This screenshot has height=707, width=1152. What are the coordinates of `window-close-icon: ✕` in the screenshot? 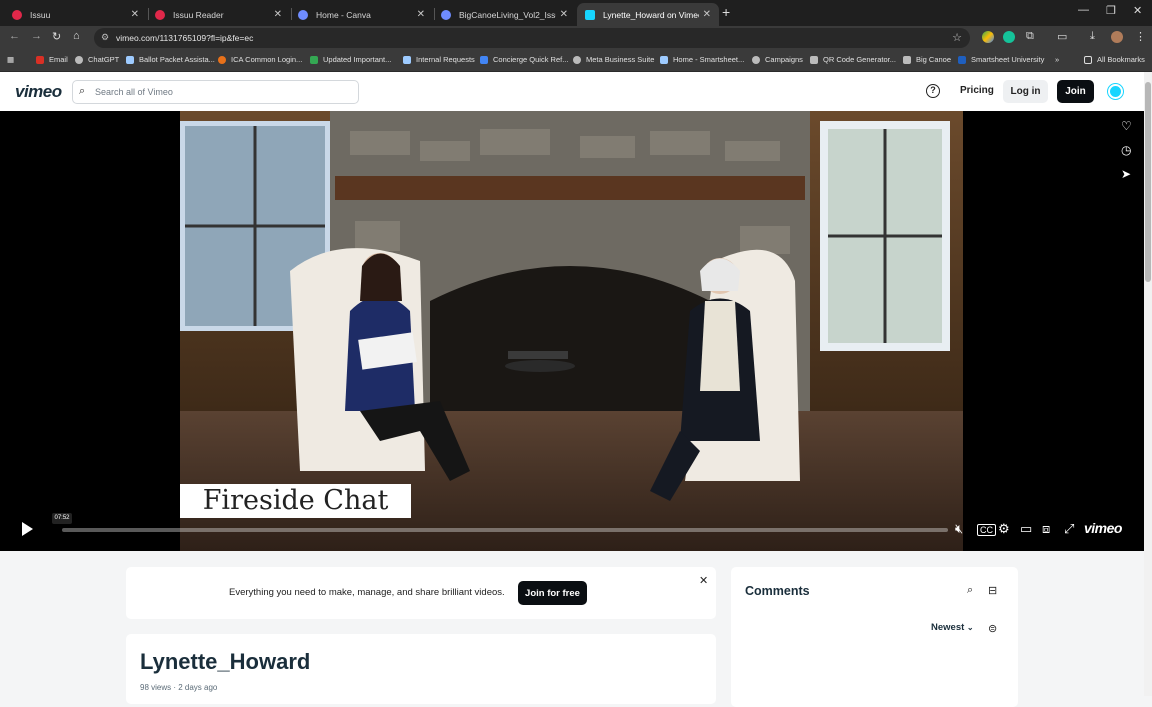 It's located at (1137, 10).